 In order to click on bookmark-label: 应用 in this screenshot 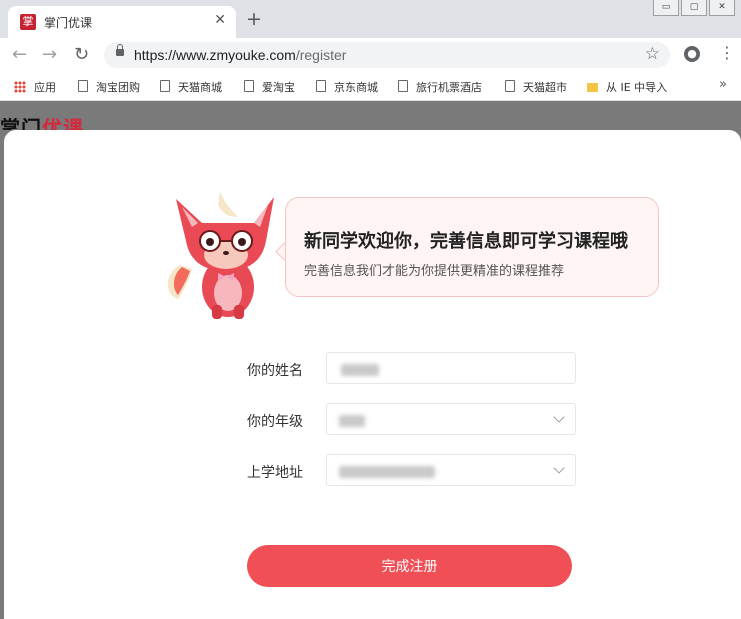, I will do `click(45, 87)`.